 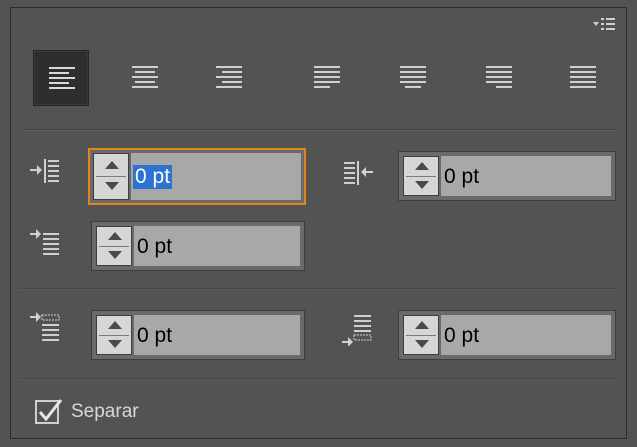 What do you see at coordinates (507, 176) in the screenshot?
I see `indent-right-field: 0 pt` at bounding box center [507, 176].